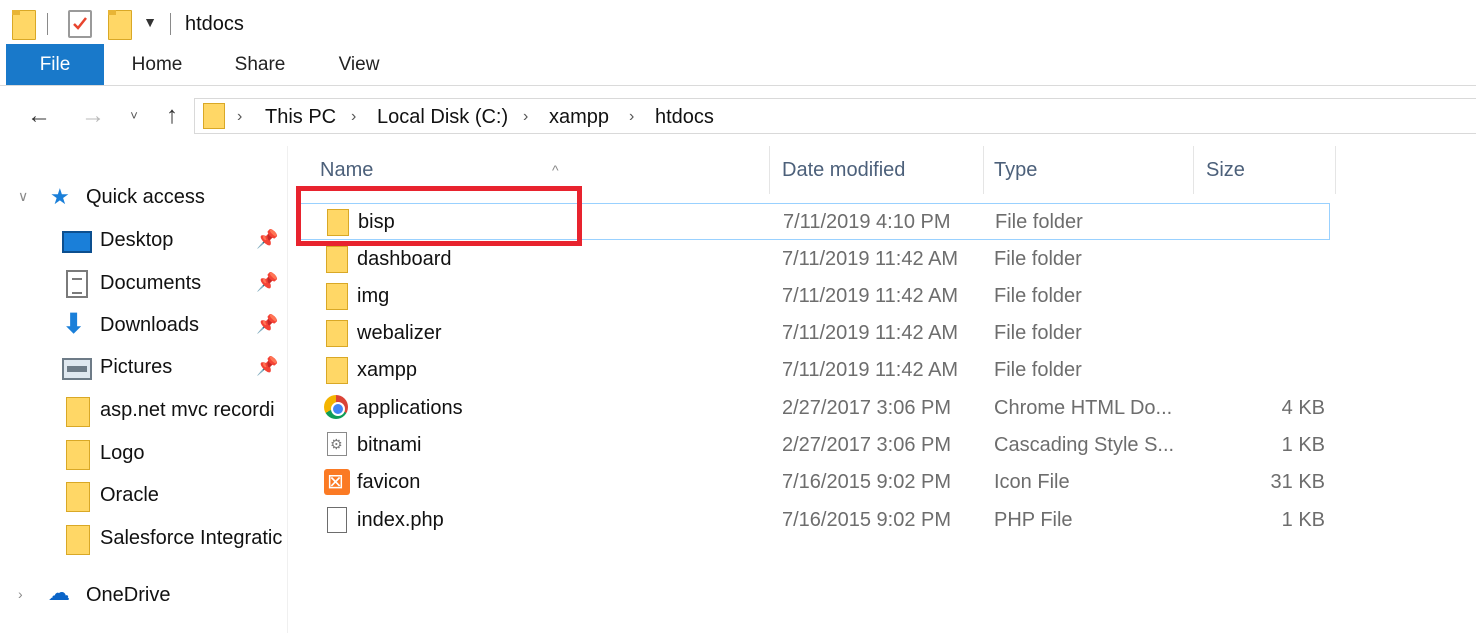  I want to click on file-row-img: img 7/11/2019 11:42 AM File folder, so click(813, 296).